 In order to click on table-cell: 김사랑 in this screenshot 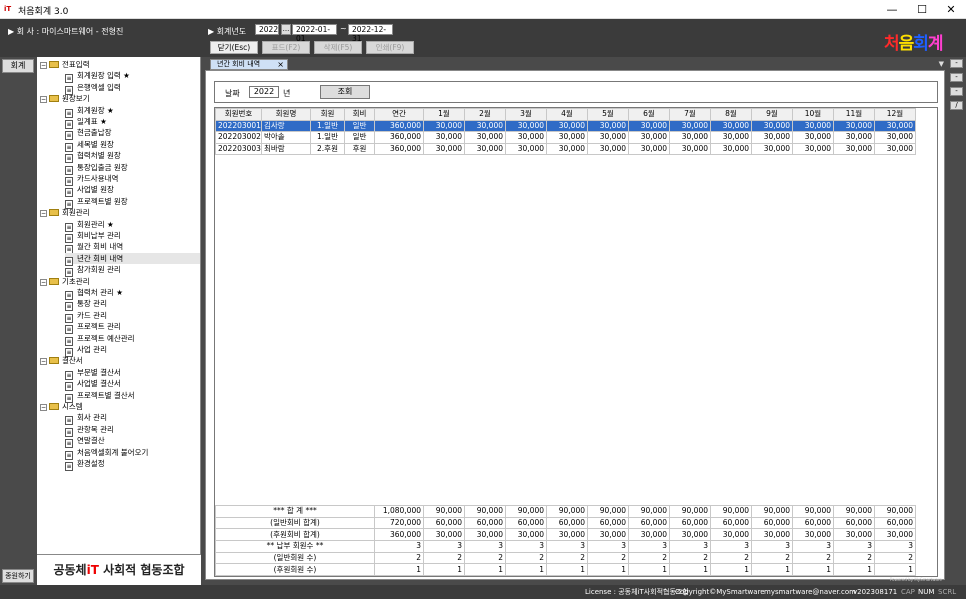, I will do `click(286, 125)`.